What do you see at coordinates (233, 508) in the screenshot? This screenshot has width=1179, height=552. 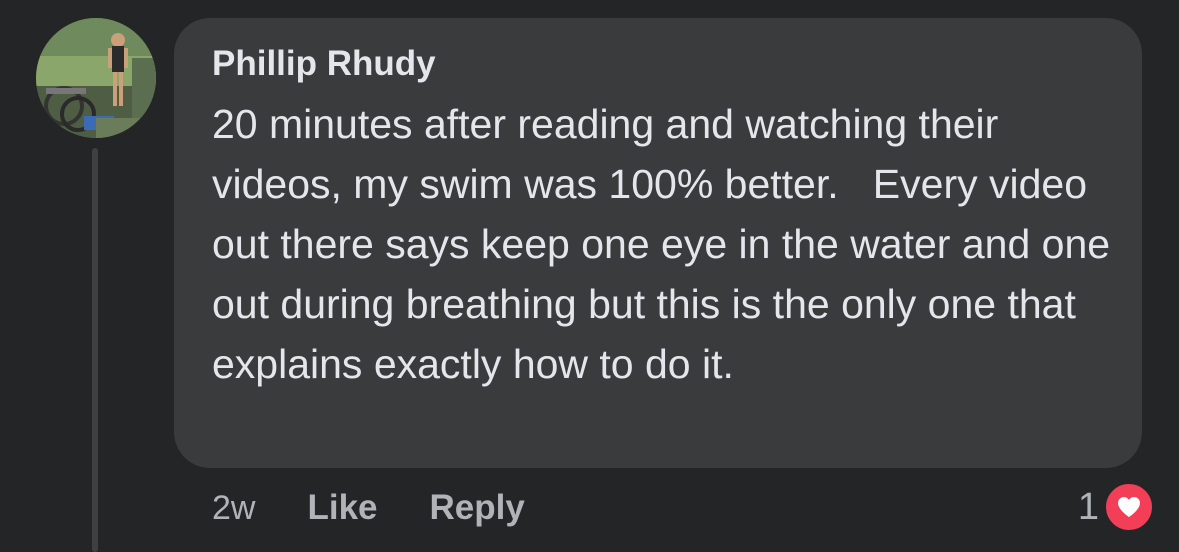 I see `comment-timestamp: 2w` at bounding box center [233, 508].